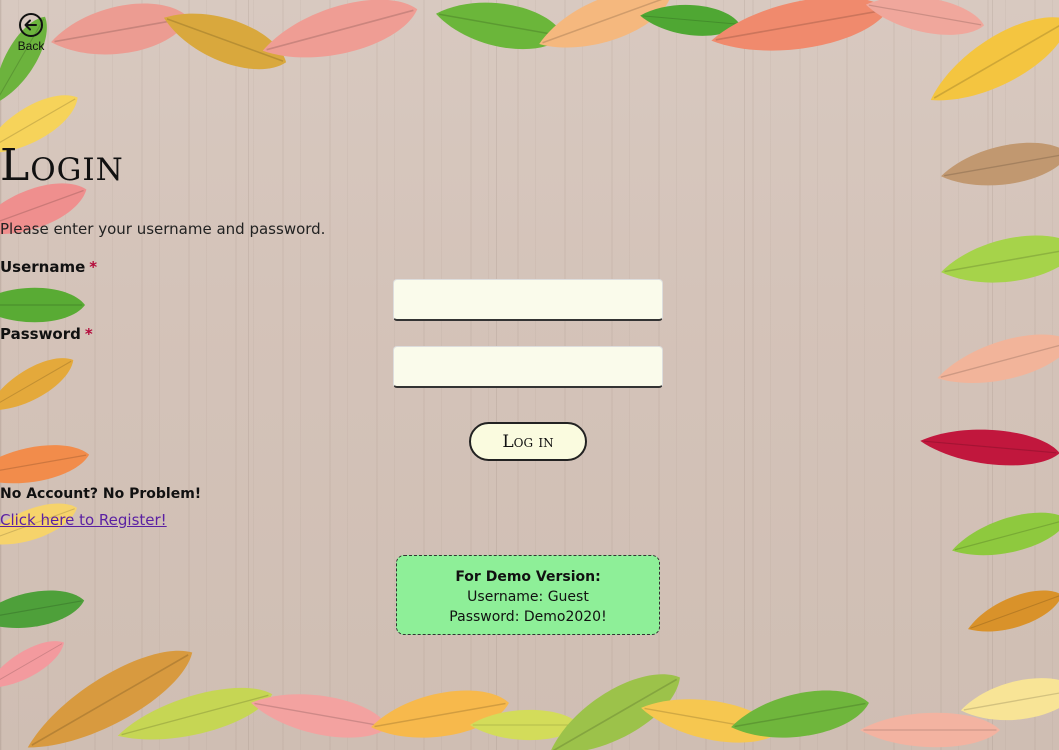  I want to click on password-label: Password *, so click(529, 334).